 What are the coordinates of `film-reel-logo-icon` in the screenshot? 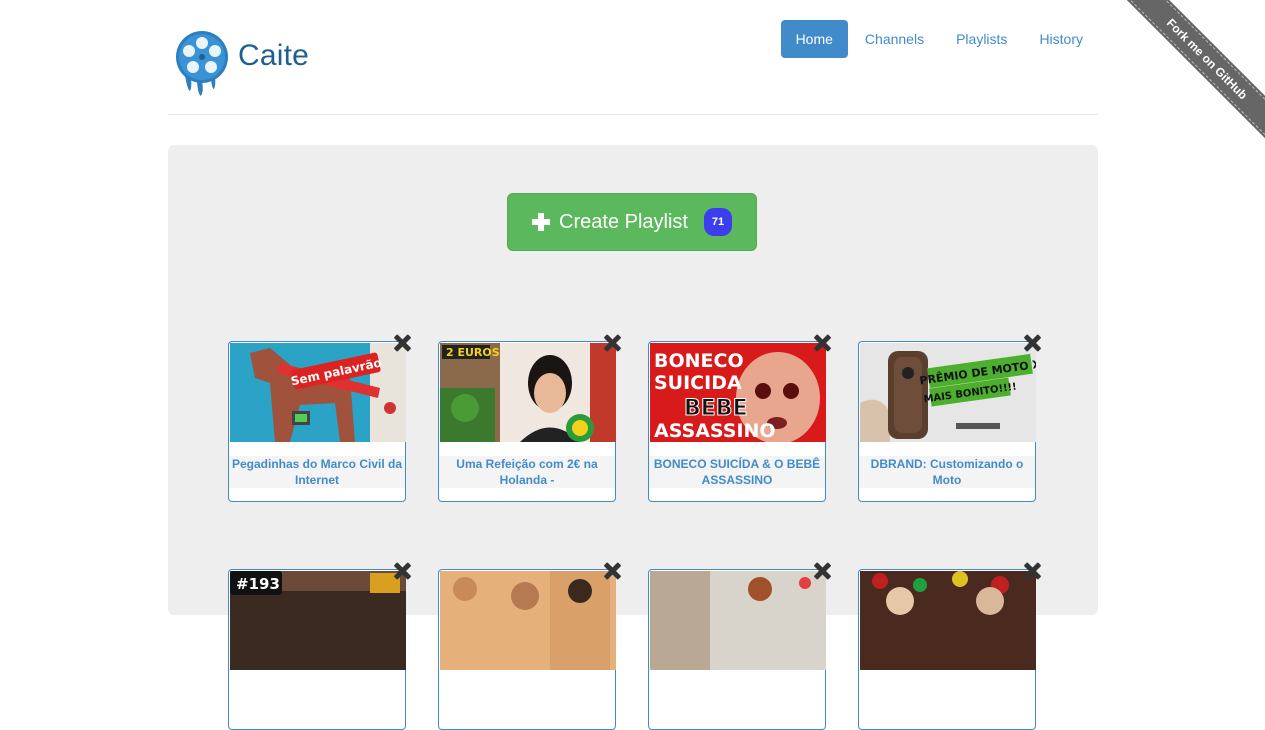 It's located at (202, 63).